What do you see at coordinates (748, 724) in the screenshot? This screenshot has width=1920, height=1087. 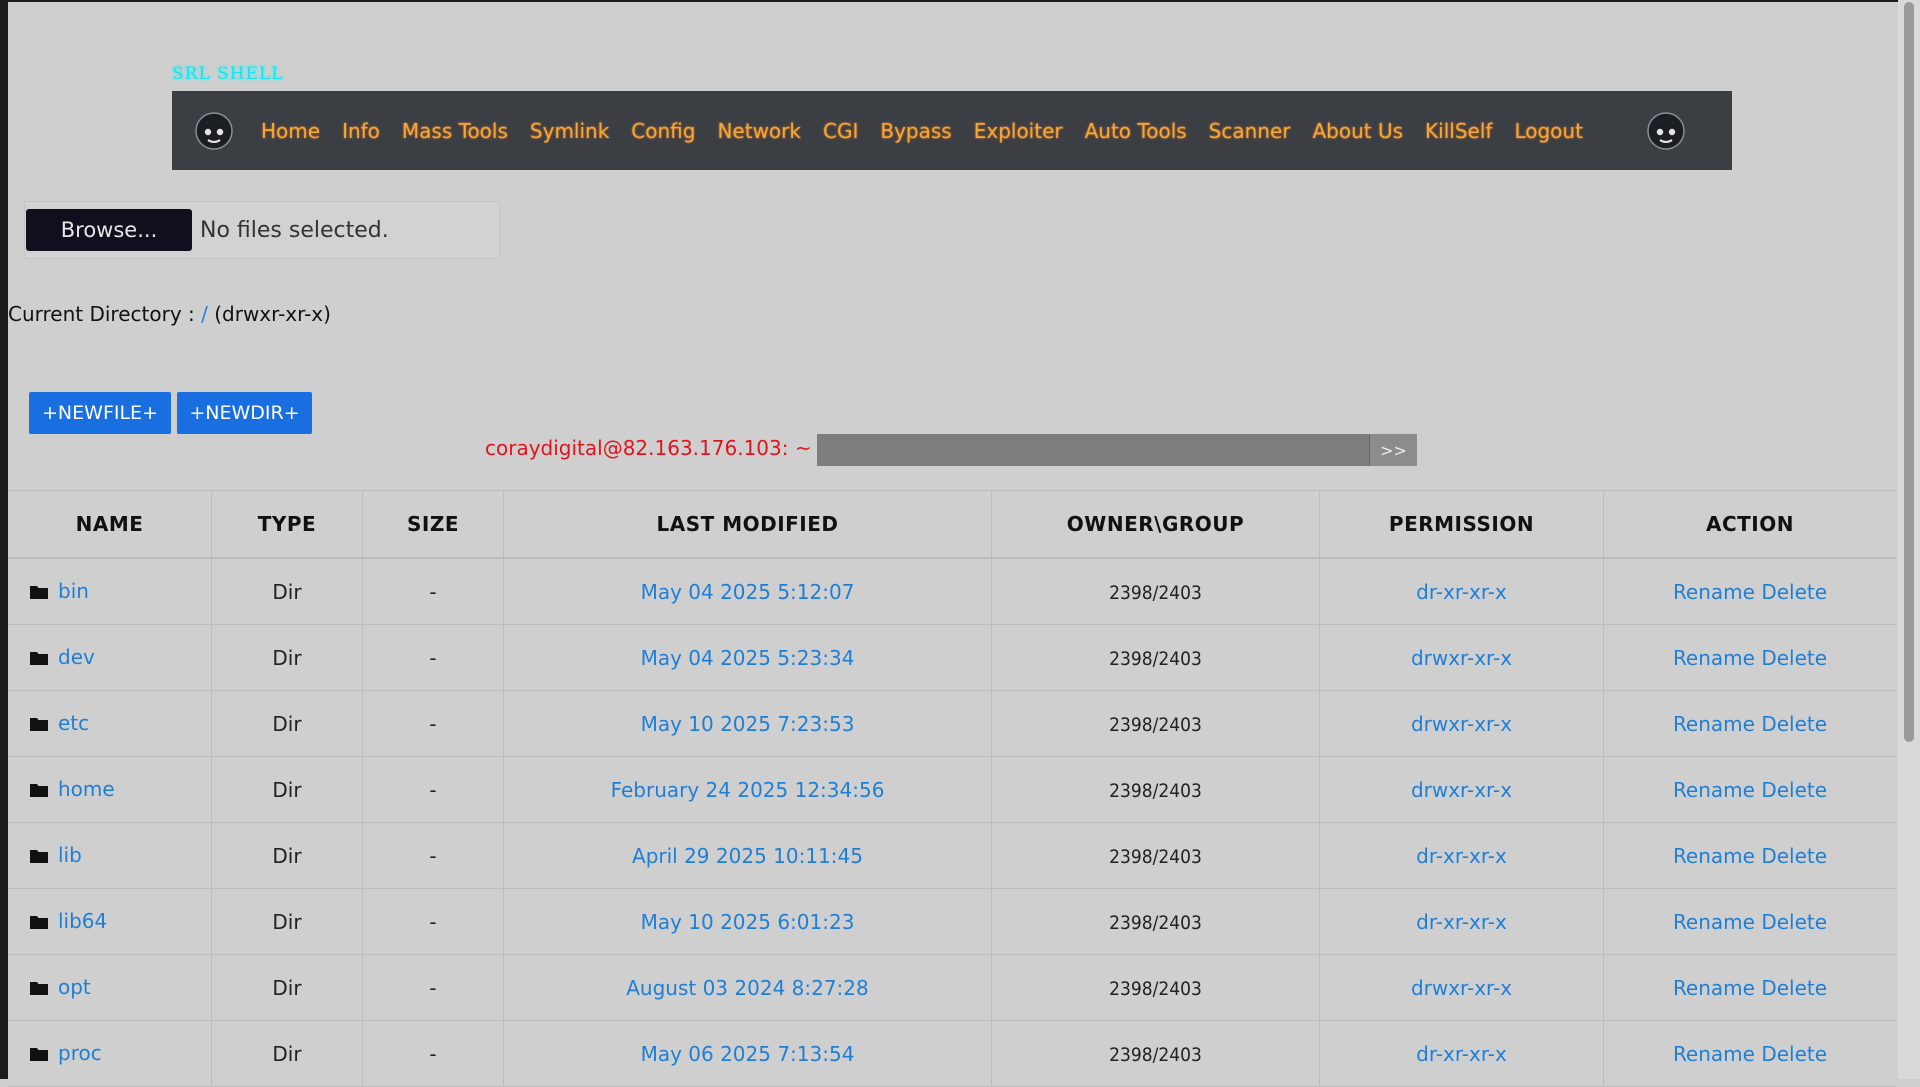 I see `last-modified-link: May 10 2025 7:23:53` at bounding box center [748, 724].